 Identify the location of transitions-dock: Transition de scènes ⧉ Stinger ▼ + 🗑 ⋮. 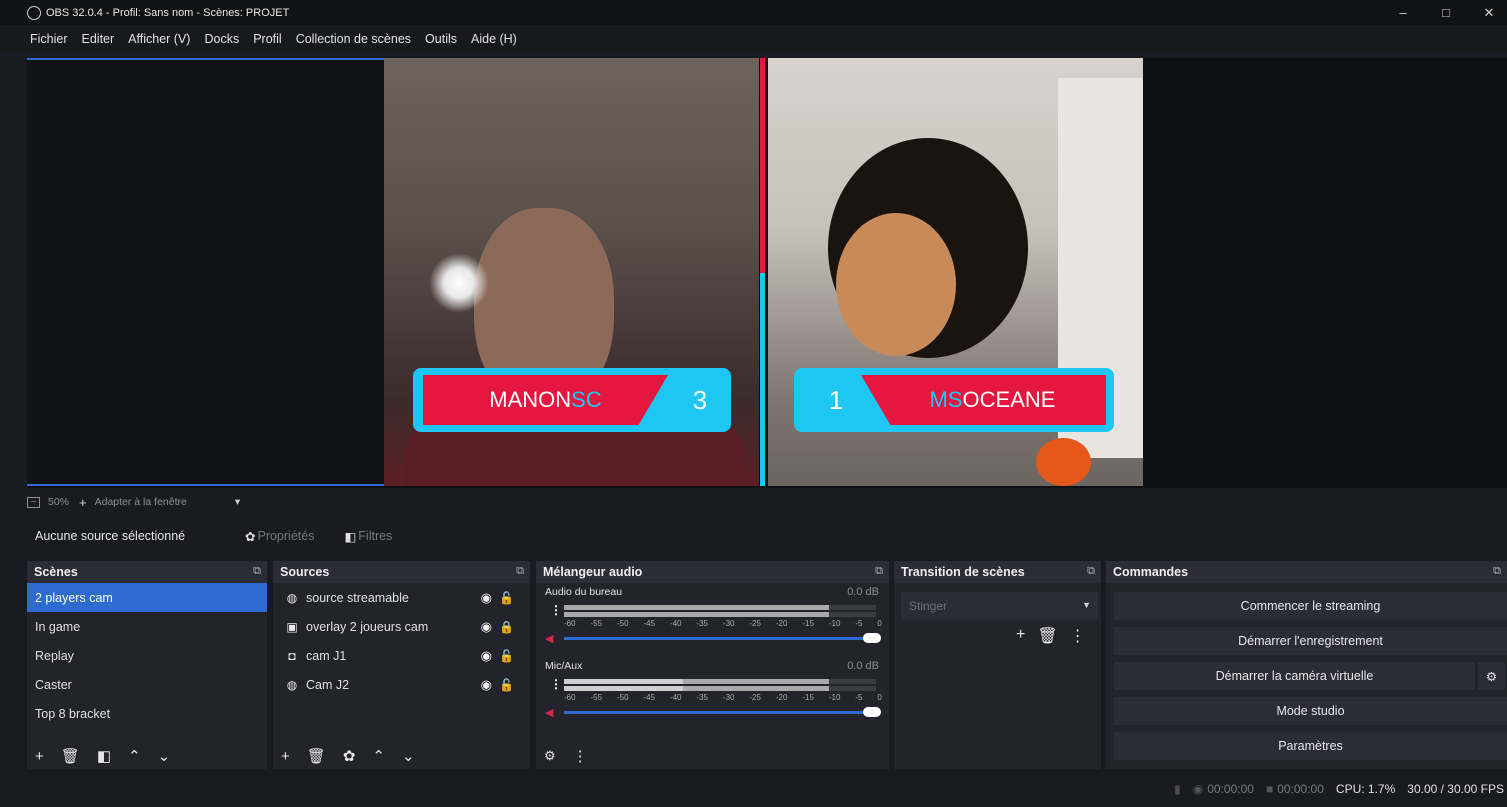
(997, 665).